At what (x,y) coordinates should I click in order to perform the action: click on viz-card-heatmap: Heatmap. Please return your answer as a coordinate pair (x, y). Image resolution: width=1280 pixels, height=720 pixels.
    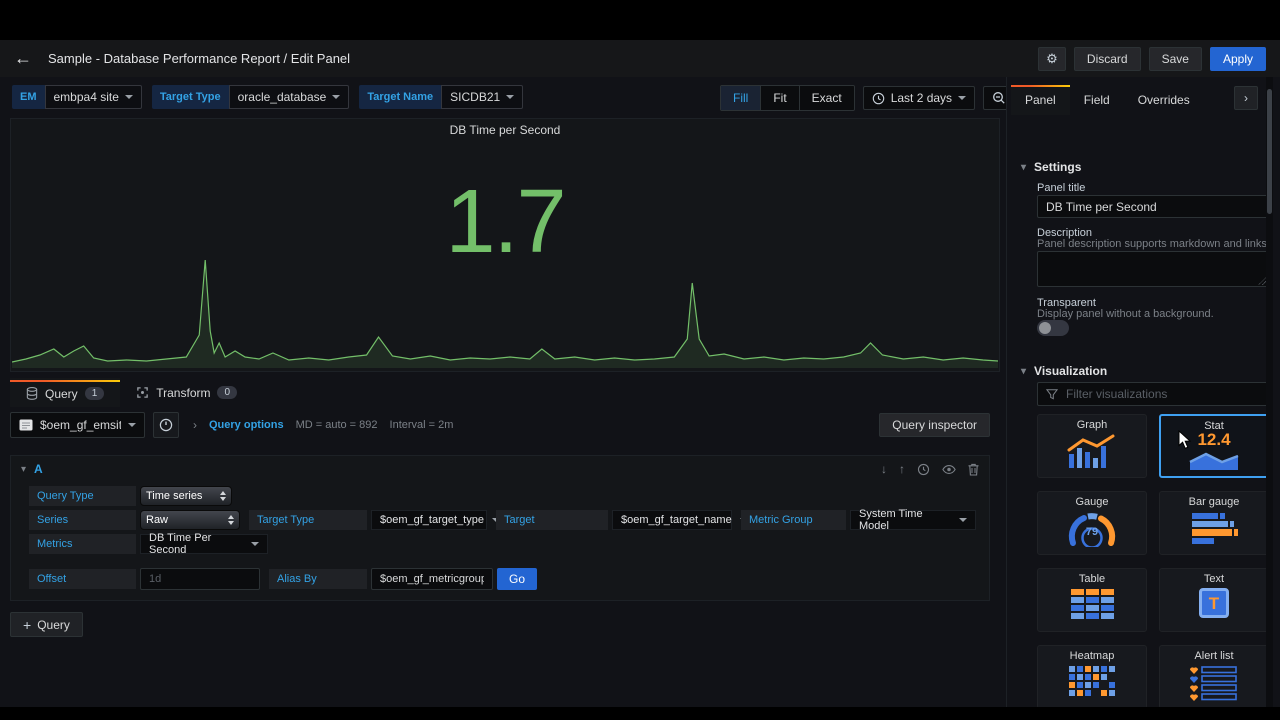
    Looking at the image, I should click on (1092, 676).